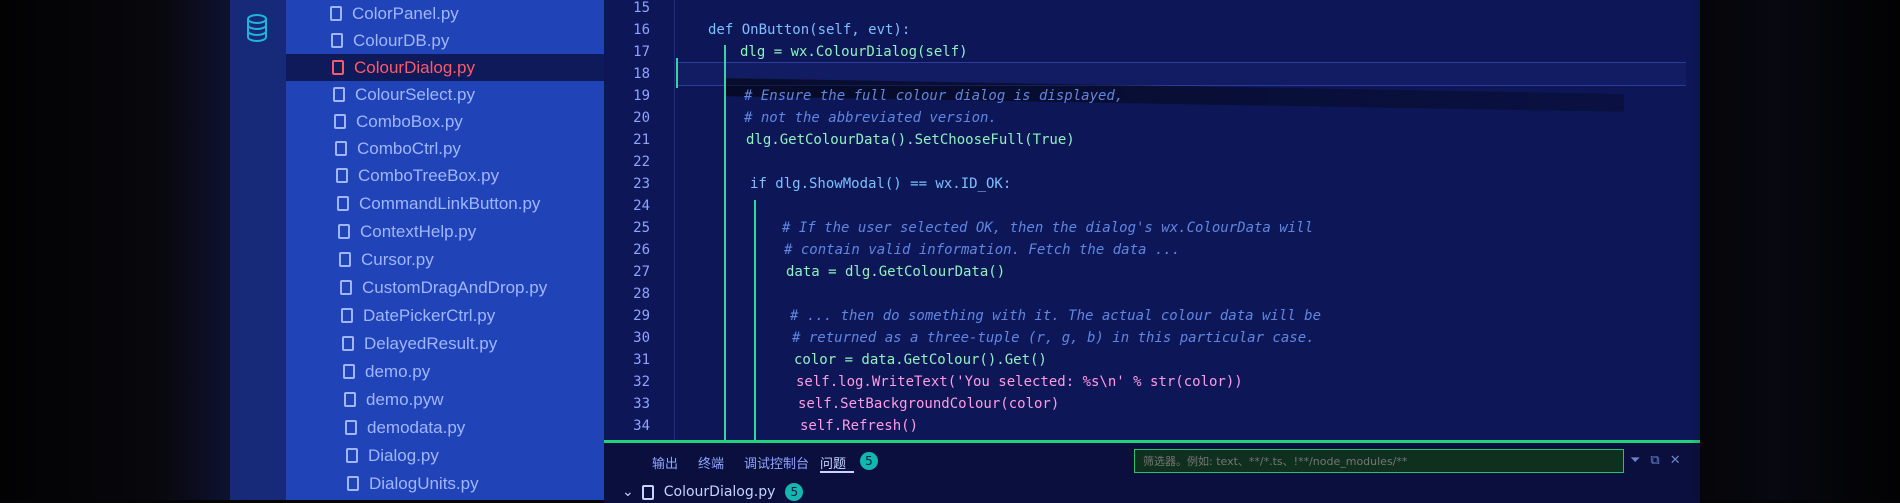 The image size is (1900, 503). Describe the element at coordinates (859, 426) in the screenshot. I see `code-line: self.Refresh()` at that location.